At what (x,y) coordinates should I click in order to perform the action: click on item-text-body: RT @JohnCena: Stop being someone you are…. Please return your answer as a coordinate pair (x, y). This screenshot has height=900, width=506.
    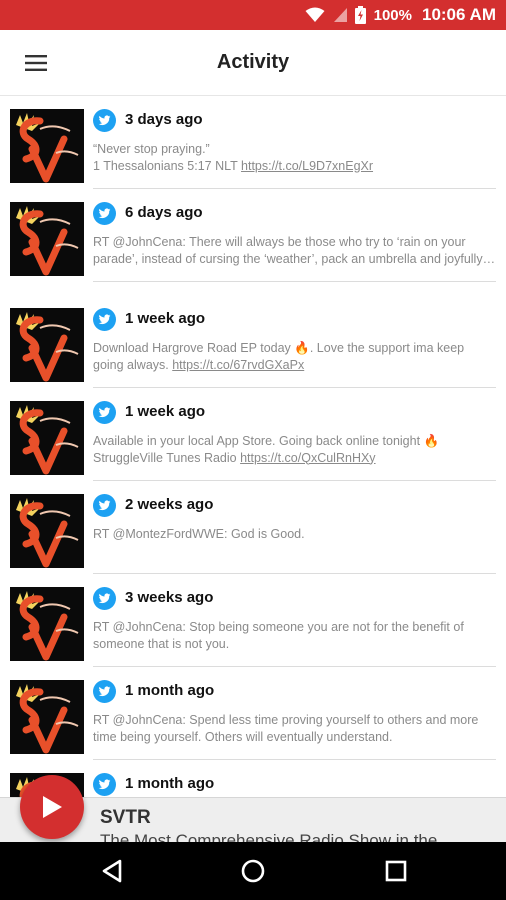
    Looking at the image, I should click on (278, 635).